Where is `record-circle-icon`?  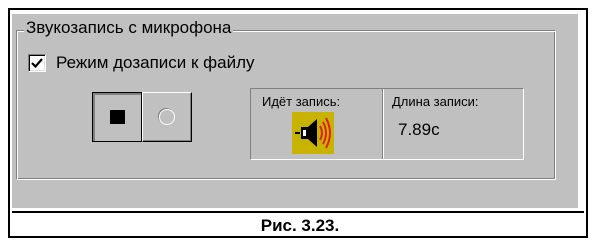 record-circle-icon is located at coordinates (167, 117).